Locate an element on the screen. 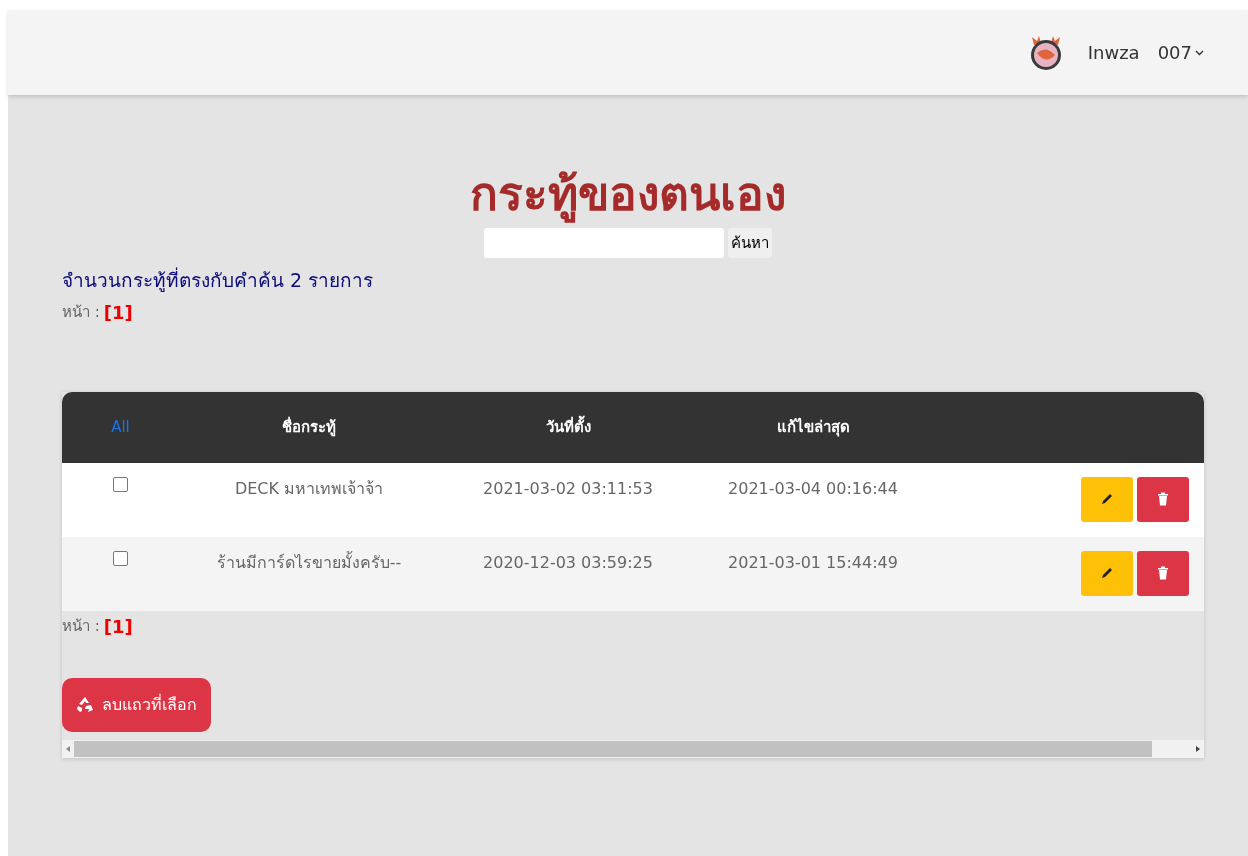 The width and height of the screenshot is (1248, 856). date-cell: 2021-03-02 03:11:53 is located at coordinates (568, 488).